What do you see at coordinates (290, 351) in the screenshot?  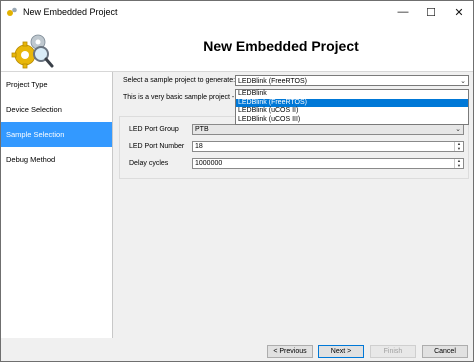 I see `previous-button: < Previous` at bounding box center [290, 351].